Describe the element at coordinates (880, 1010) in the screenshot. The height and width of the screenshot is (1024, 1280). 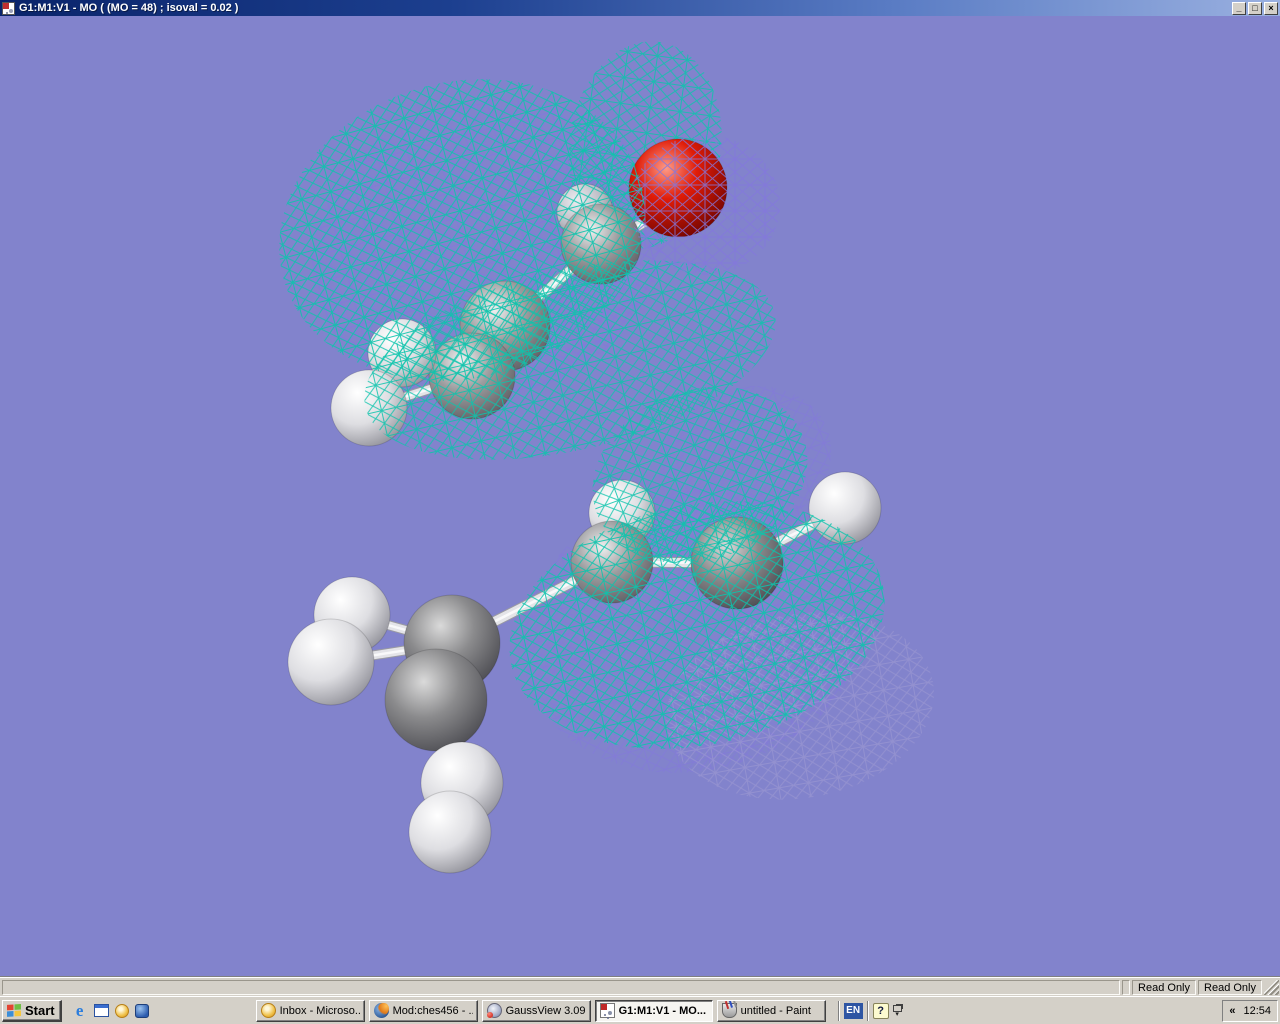
I see `help-icon: ?` at that location.